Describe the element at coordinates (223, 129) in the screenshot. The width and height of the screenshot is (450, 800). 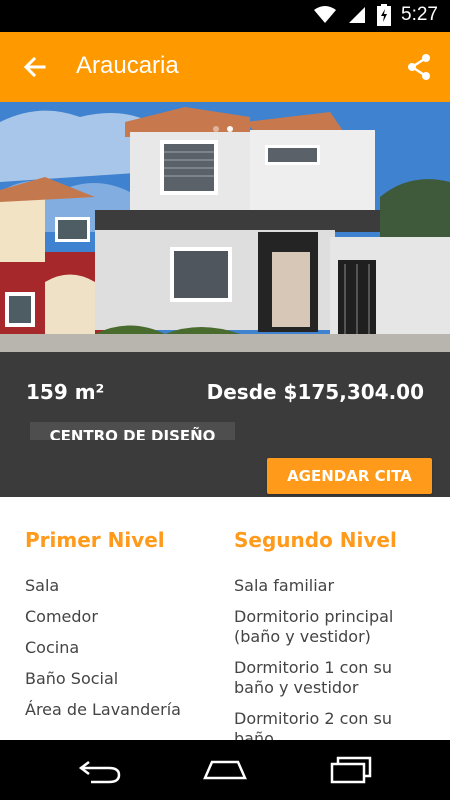
I see `carousel-indicator` at that location.